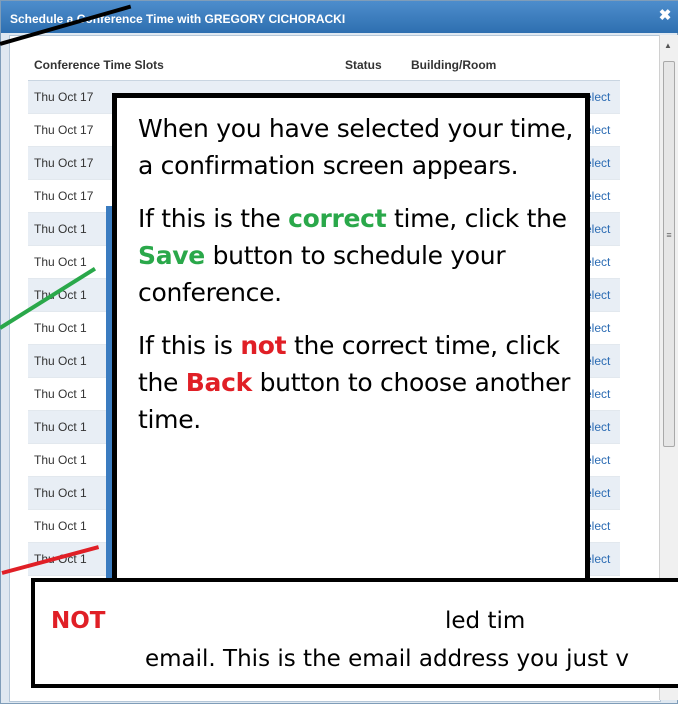 Image resolution: width=678 pixels, height=704 pixels. Describe the element at coordinates (478, 65) in the screenshot. I see `column-header-room: Building/Room` at that location.